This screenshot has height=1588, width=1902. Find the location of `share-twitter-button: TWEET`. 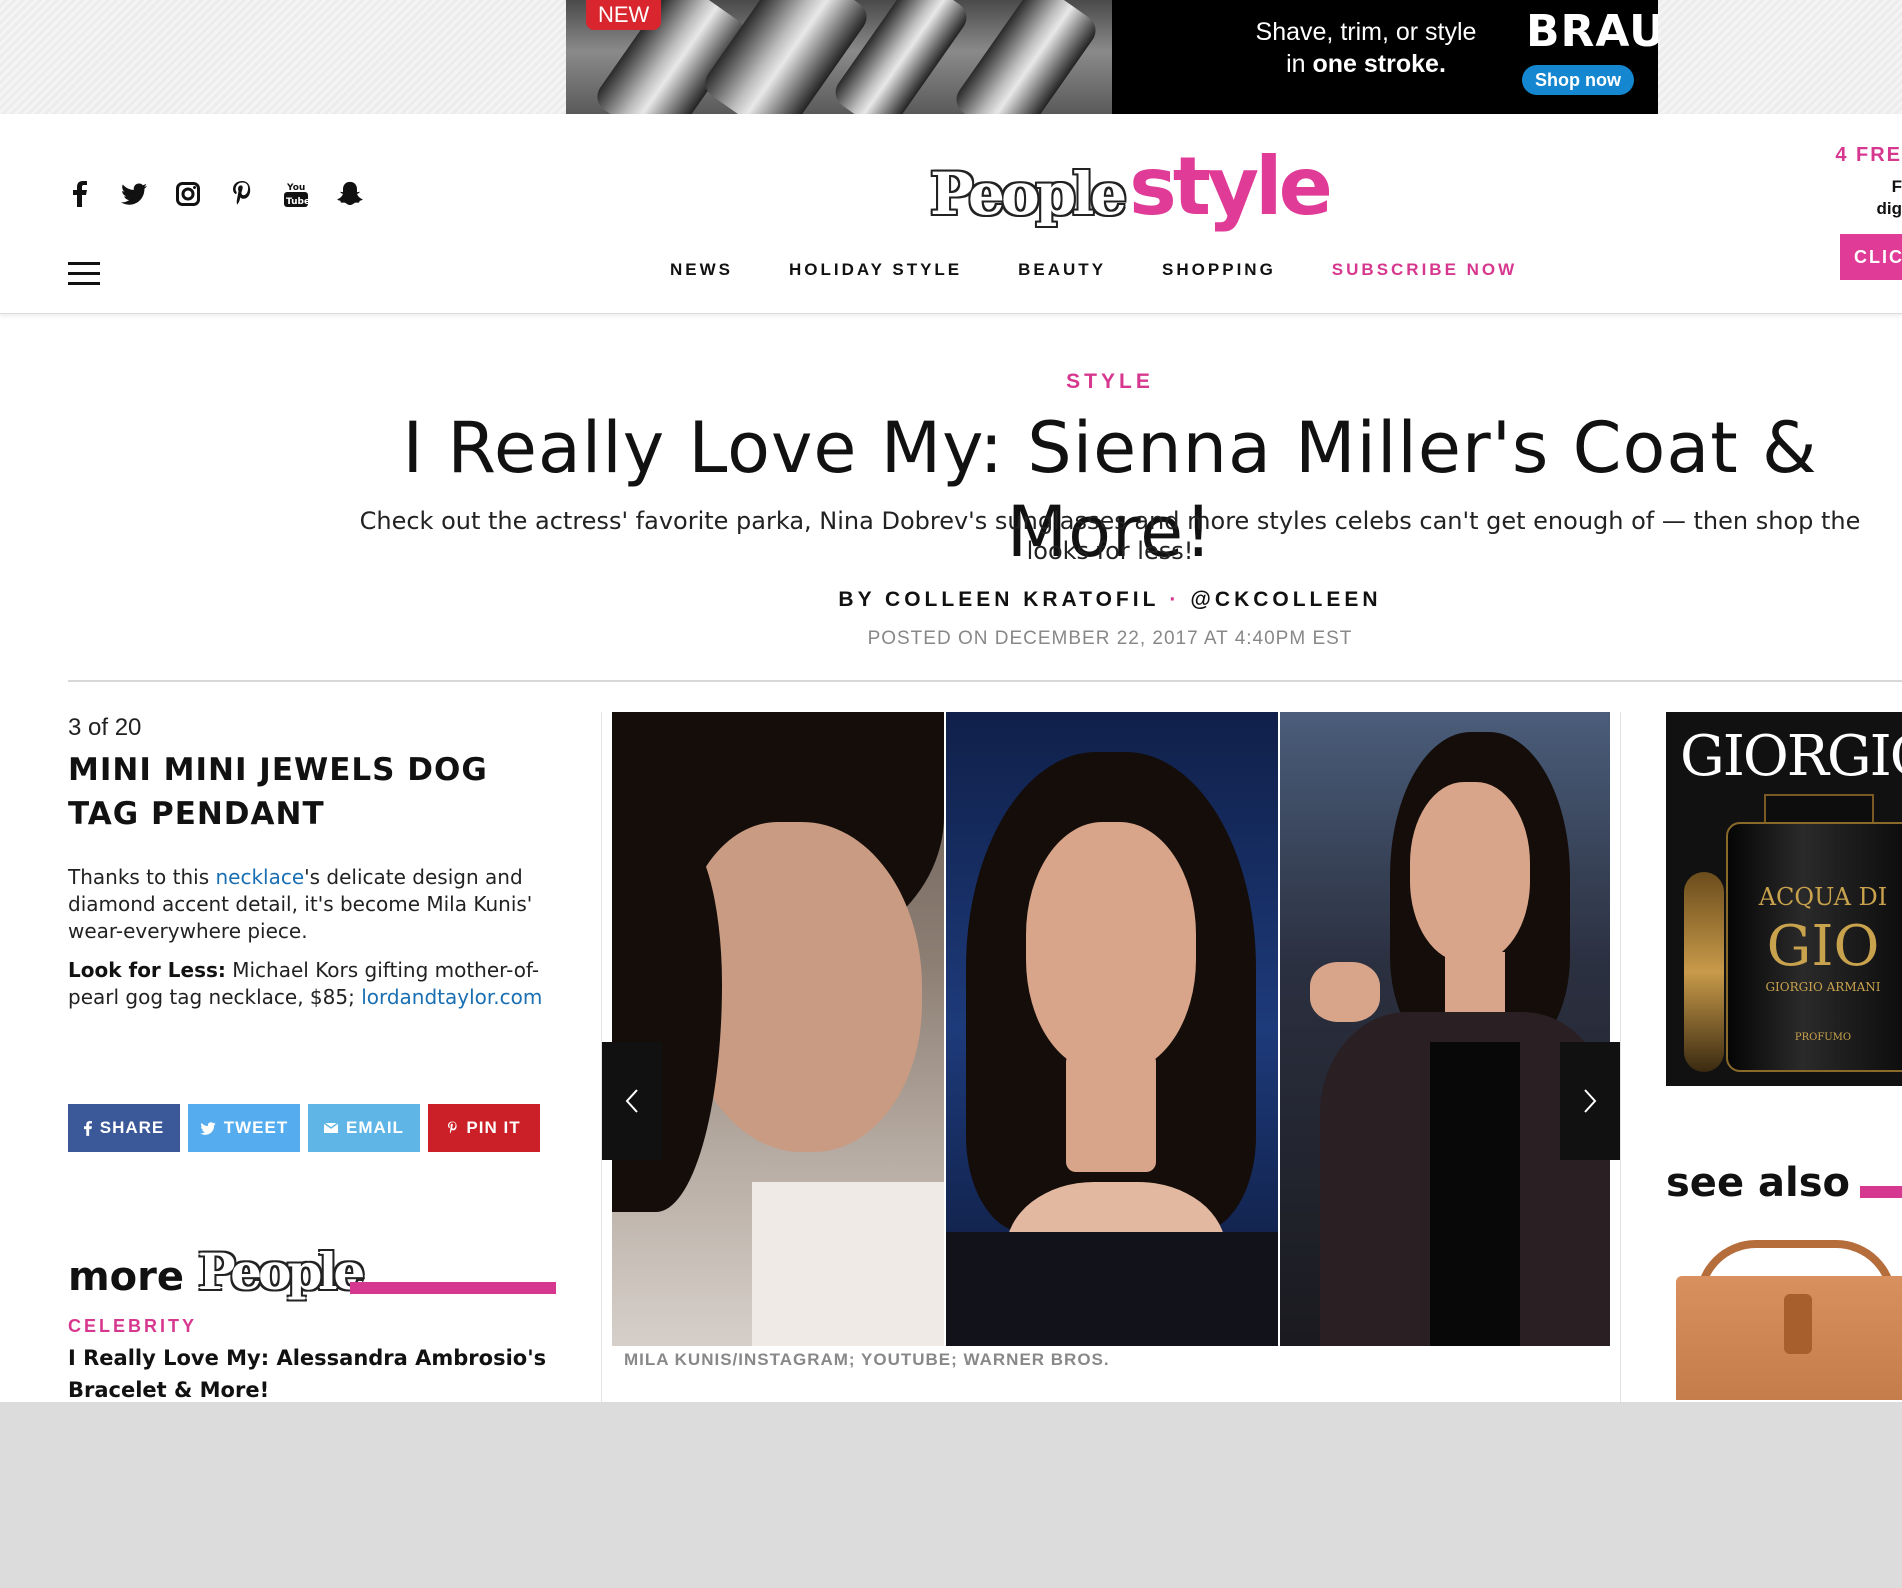

share-twitter-button: TWEET is located at coordinates (244, 1128).